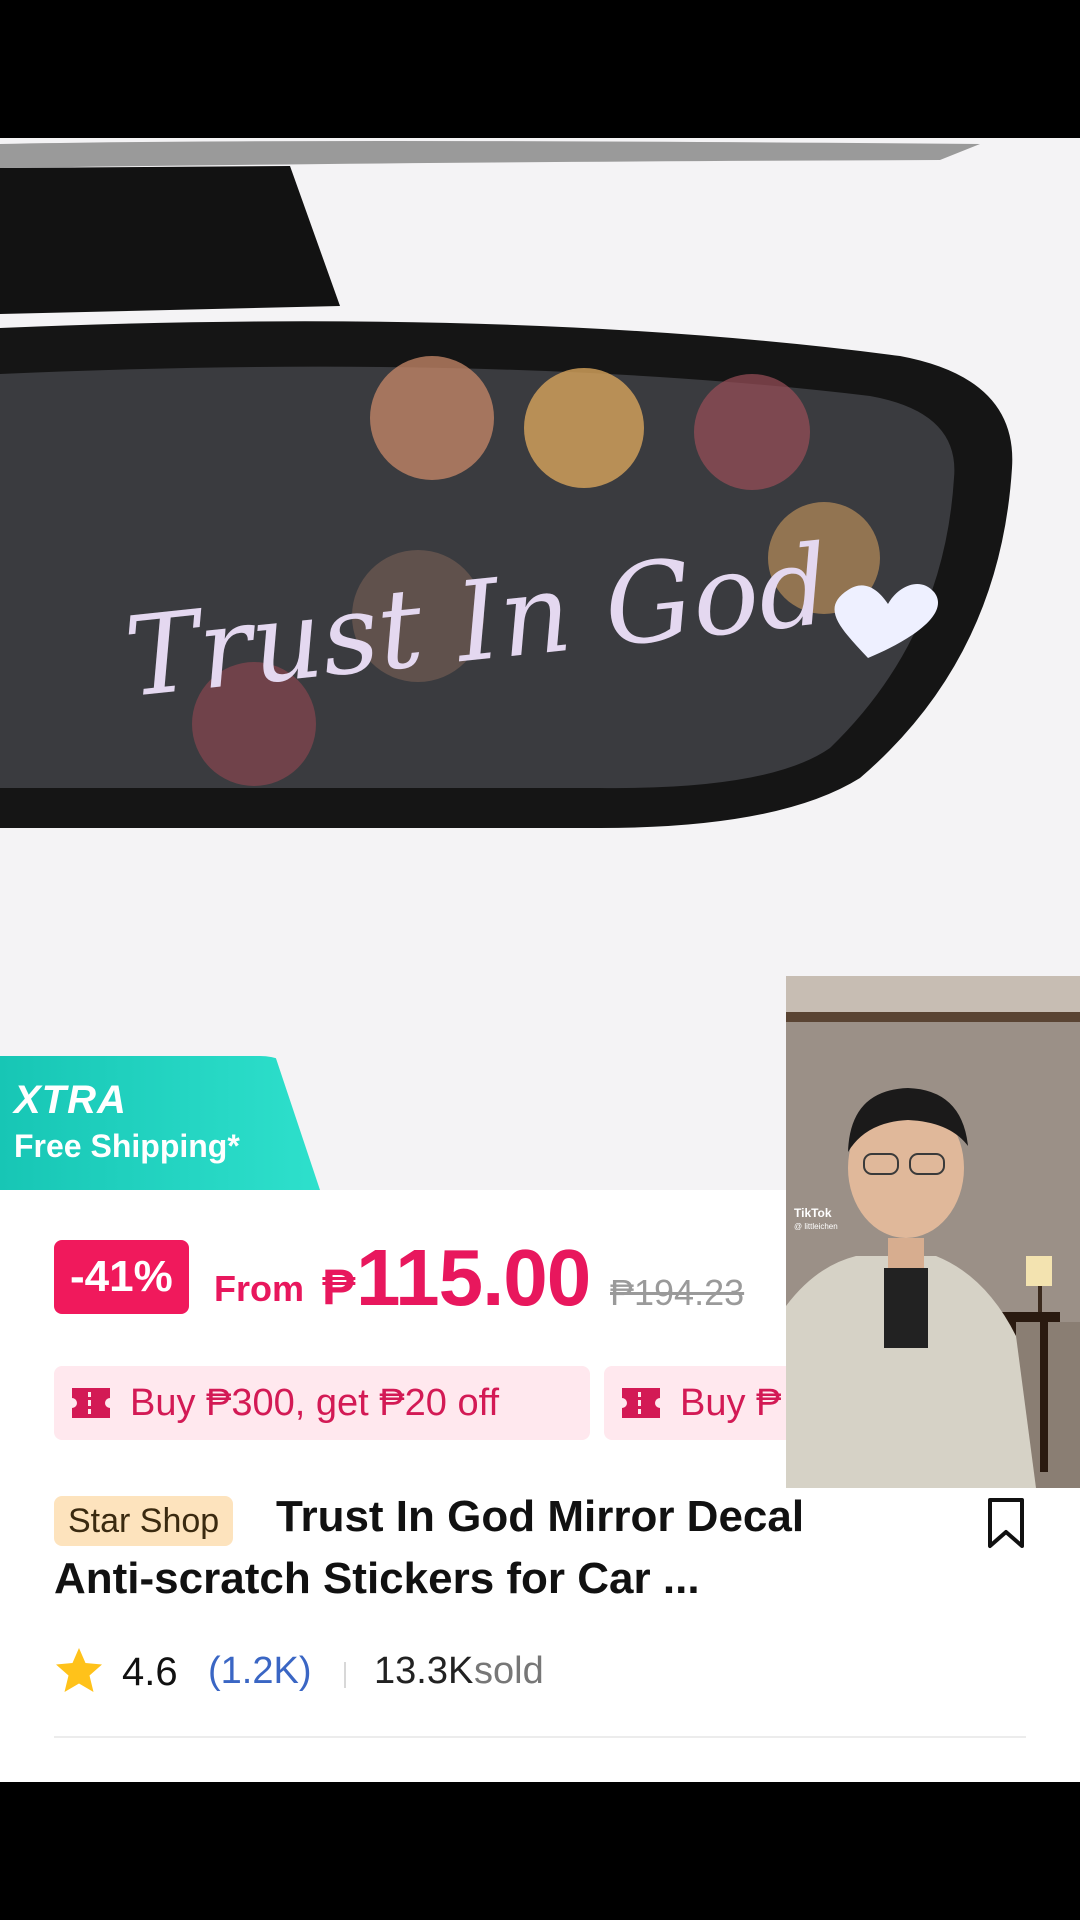  What do you see at coordinates (121, 1277) in the screenshot?
I see `discount-badge: -41%` at bounding box center [121, 1277].